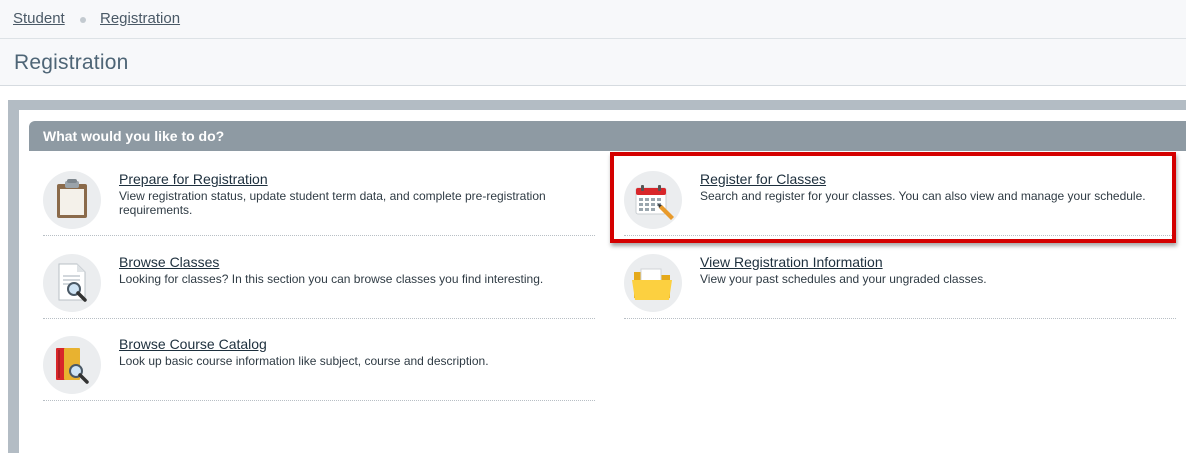 The width and height of the screenshot is (1186, 453). What do you see at coordinates (791, 262) in the screenshot?
I see `view-registration-information-link: View Registration Information` at bounding box center [791, 262].